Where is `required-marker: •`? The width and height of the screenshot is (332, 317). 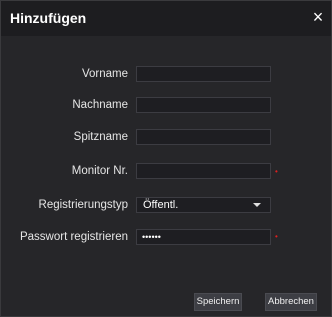 required-marker: • is located at coordinates (276, 171).